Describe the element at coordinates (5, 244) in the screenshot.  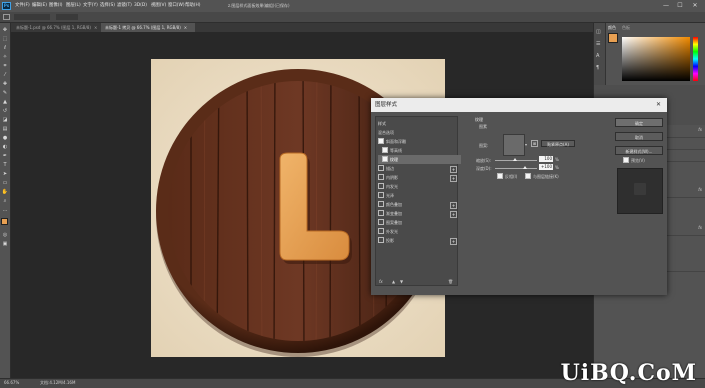
I see `screen-mode-icon: ▣` at that location.